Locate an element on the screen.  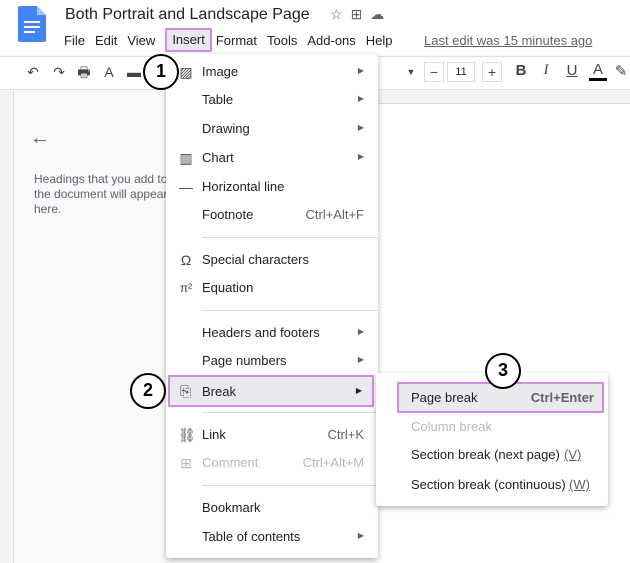
menu-item-drawing: Drawing ▶ is located at coordinates (272, 129).